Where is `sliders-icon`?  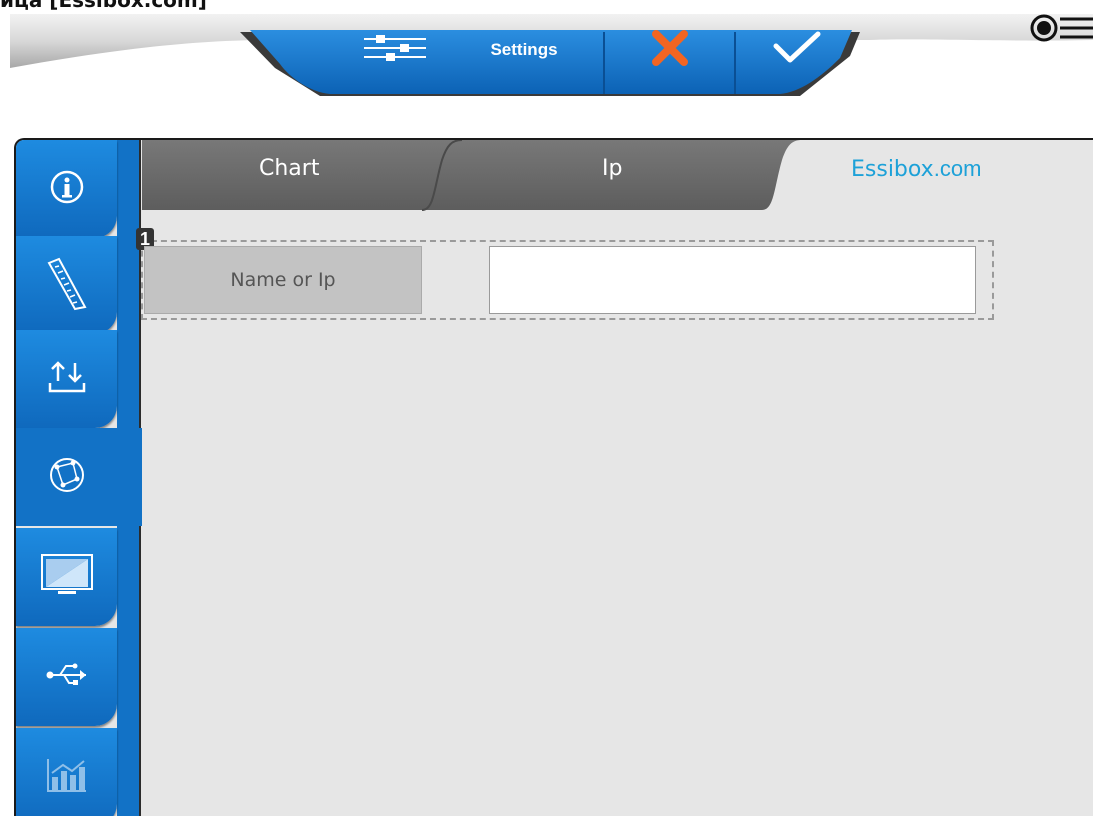 sliders-icon is located at coordinates (395, 50).